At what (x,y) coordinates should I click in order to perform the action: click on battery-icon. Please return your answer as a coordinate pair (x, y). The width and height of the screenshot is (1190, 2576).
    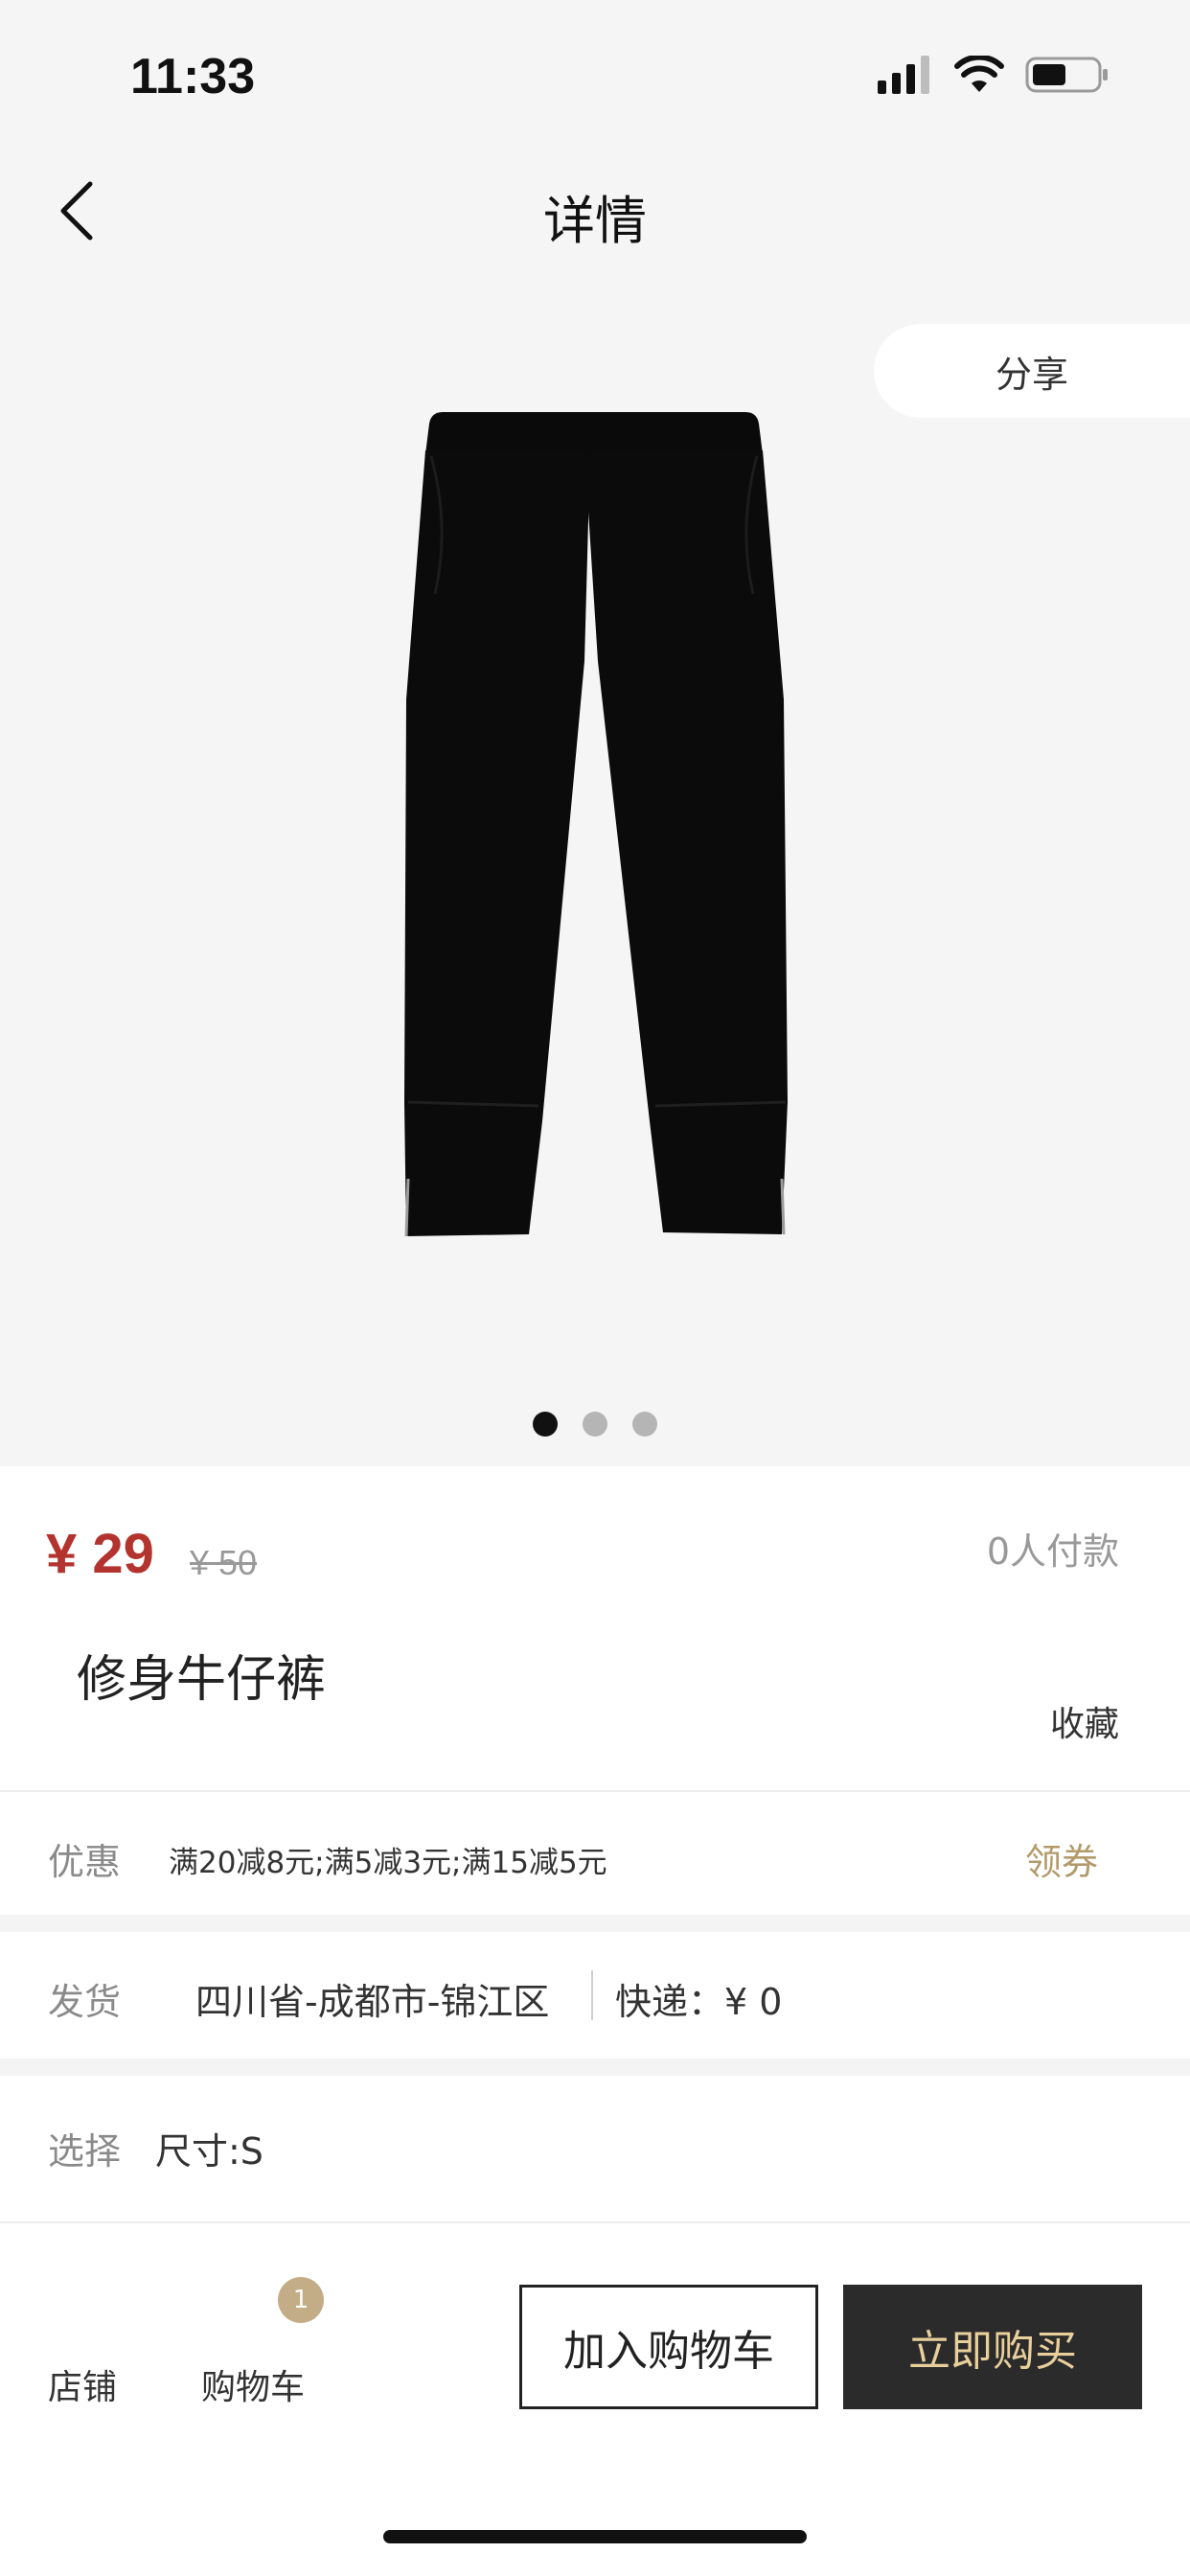
    Looking at the image, I should click on (1068, 77).